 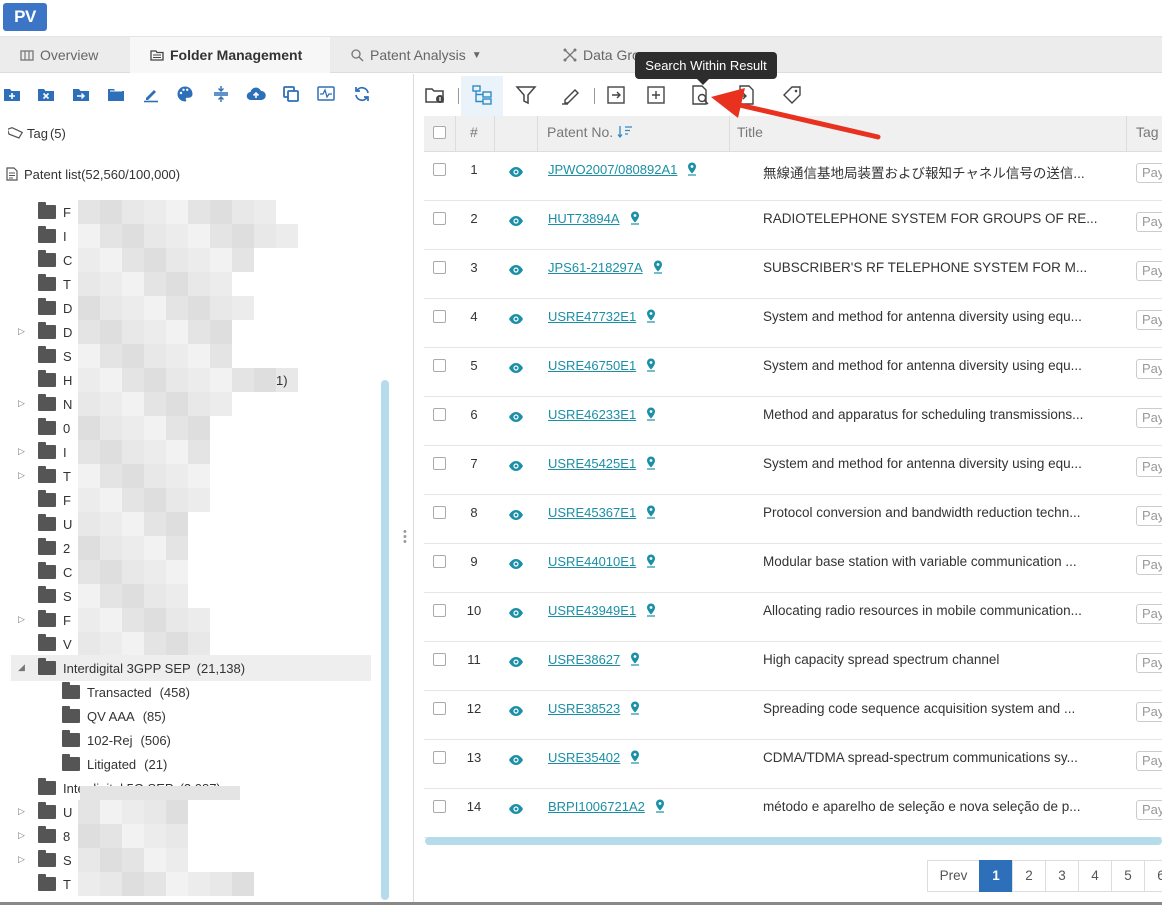 What do you see at coordinates (590, 134) in the screenshot?
I see `column-header-patent-no: Patent No.` at bounding box center [590, 134].